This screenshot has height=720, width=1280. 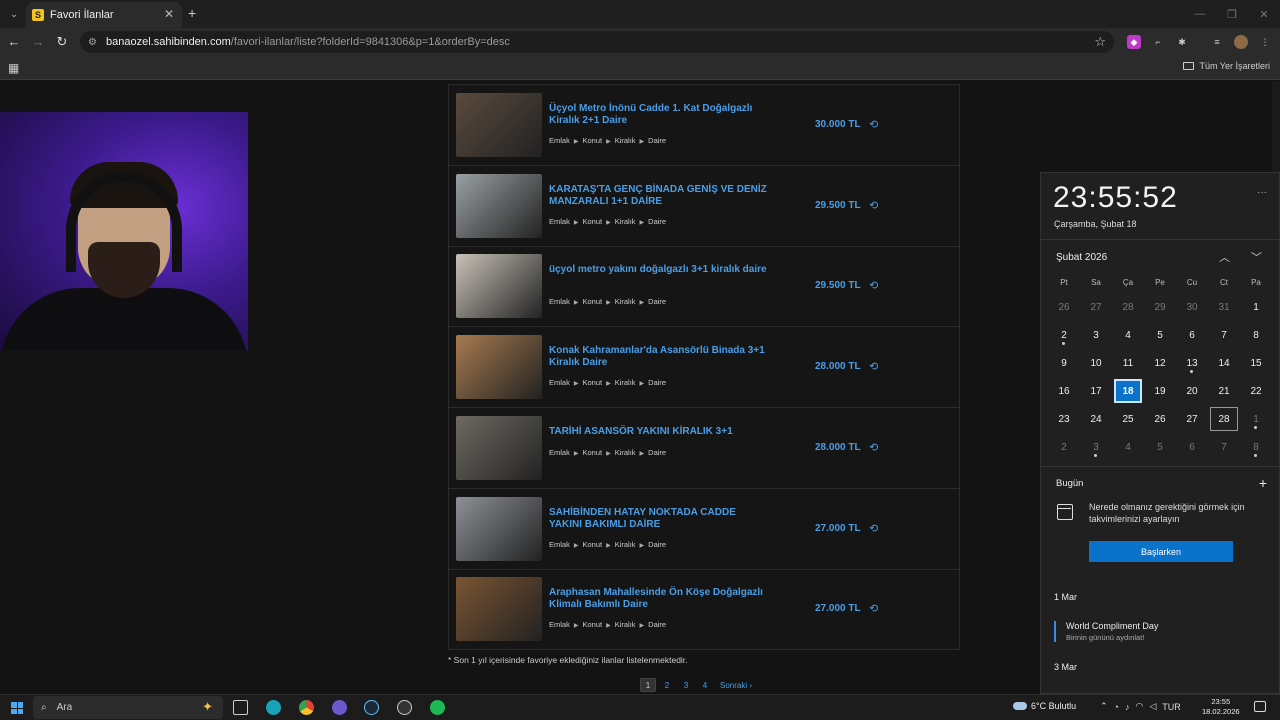 I want to click on calendar-day: 13, so click(x=1192, y=363).